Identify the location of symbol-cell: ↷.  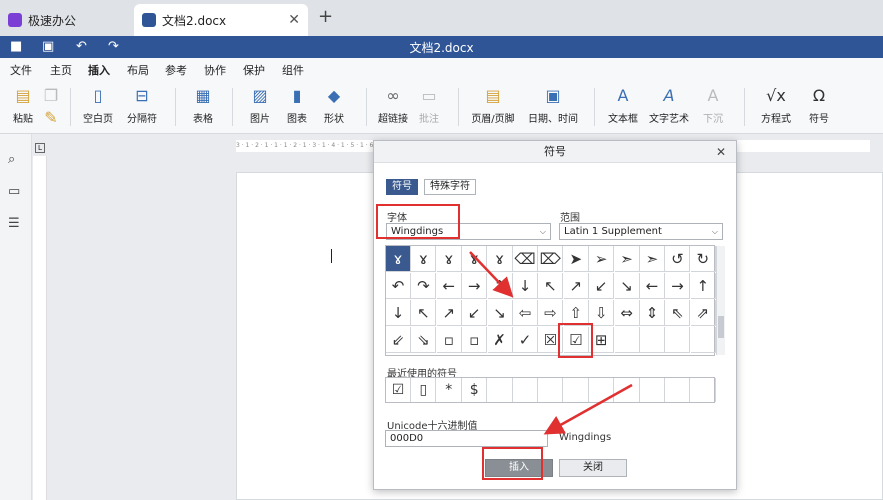
(424, 286).